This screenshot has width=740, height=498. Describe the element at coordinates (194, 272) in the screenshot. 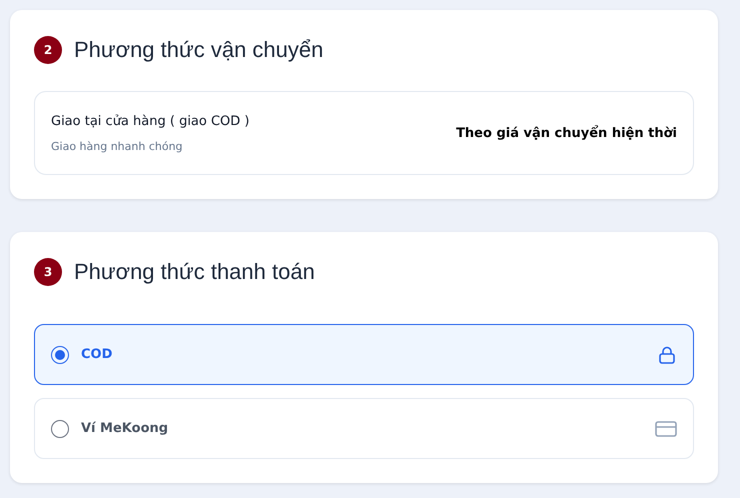

I see `section-title: Phương thức thanh toán` at that location.